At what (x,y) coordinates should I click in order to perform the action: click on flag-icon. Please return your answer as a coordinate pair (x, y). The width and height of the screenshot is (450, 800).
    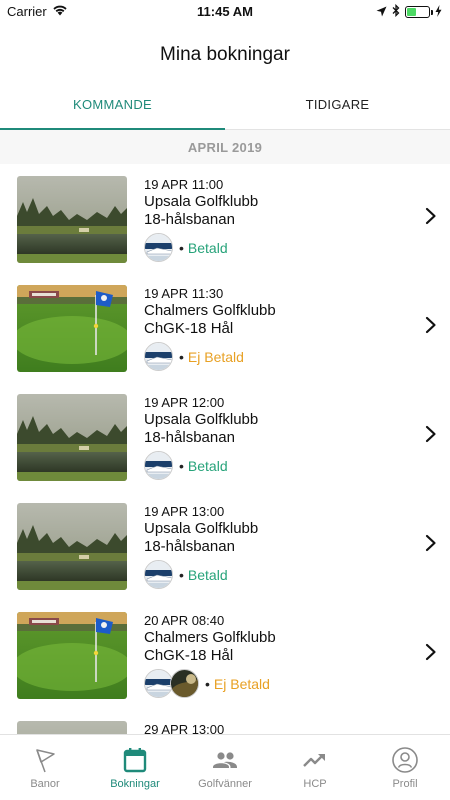
    Looking at the image, I should click on (45, 760).